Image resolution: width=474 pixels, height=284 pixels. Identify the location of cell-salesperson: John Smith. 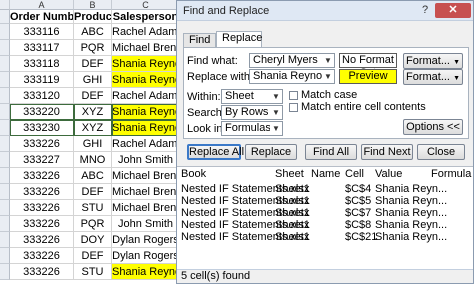
(146, 224).